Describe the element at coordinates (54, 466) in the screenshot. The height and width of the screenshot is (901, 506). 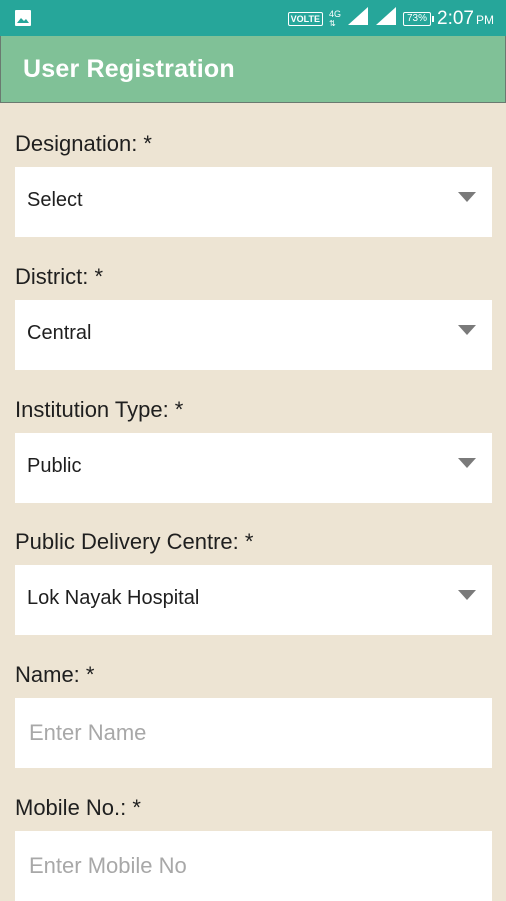
I see `institution-type-value: Public` at that location.